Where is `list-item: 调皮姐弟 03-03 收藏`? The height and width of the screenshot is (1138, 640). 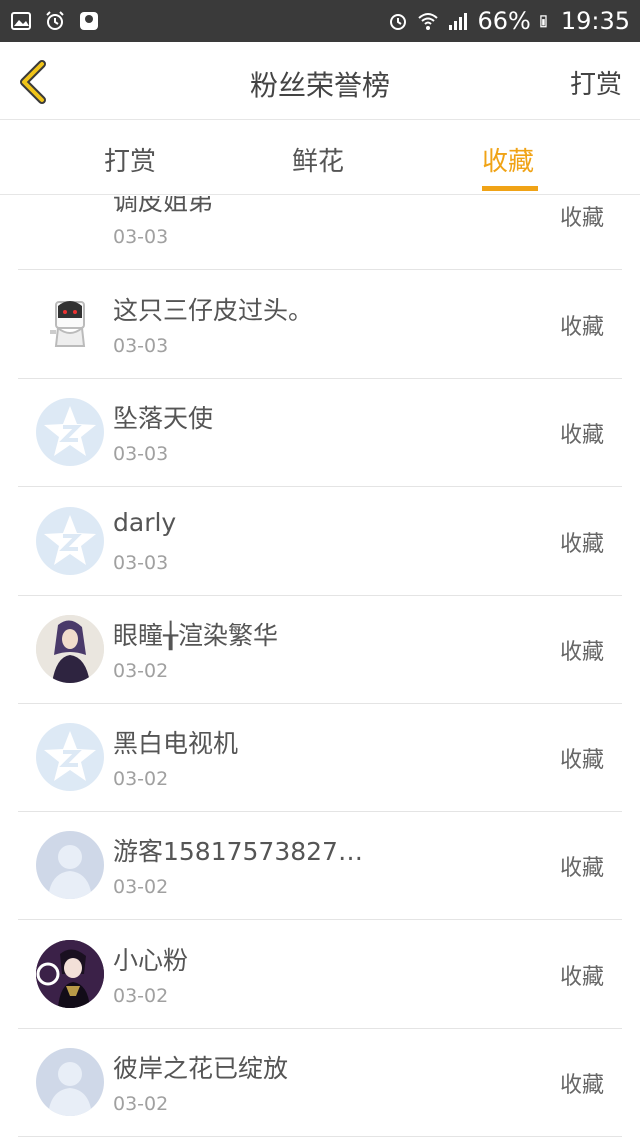
list-item: 调皮姐弟 03-03 收藏 is located at coordinates (320, 233).